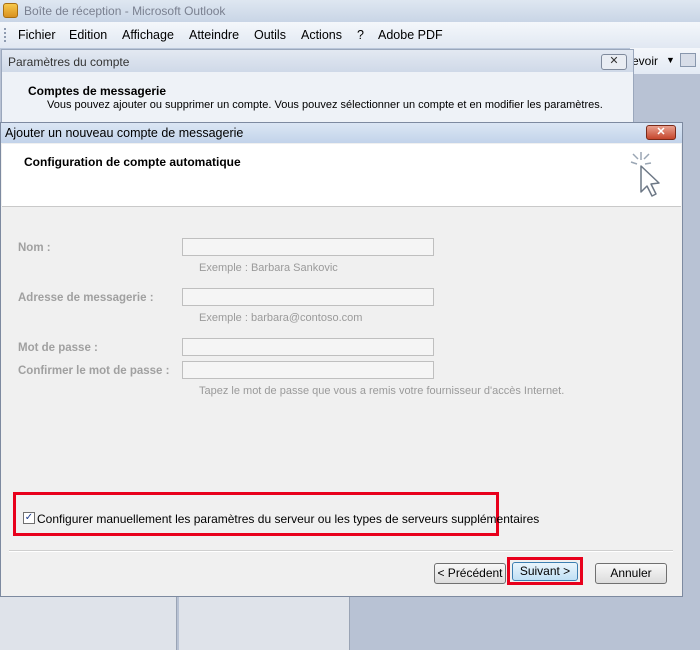  What do you see at coordinates (470, 573) in the screenshot?
I see `previous-button: < Précédent` at bounding box center [470, 573].